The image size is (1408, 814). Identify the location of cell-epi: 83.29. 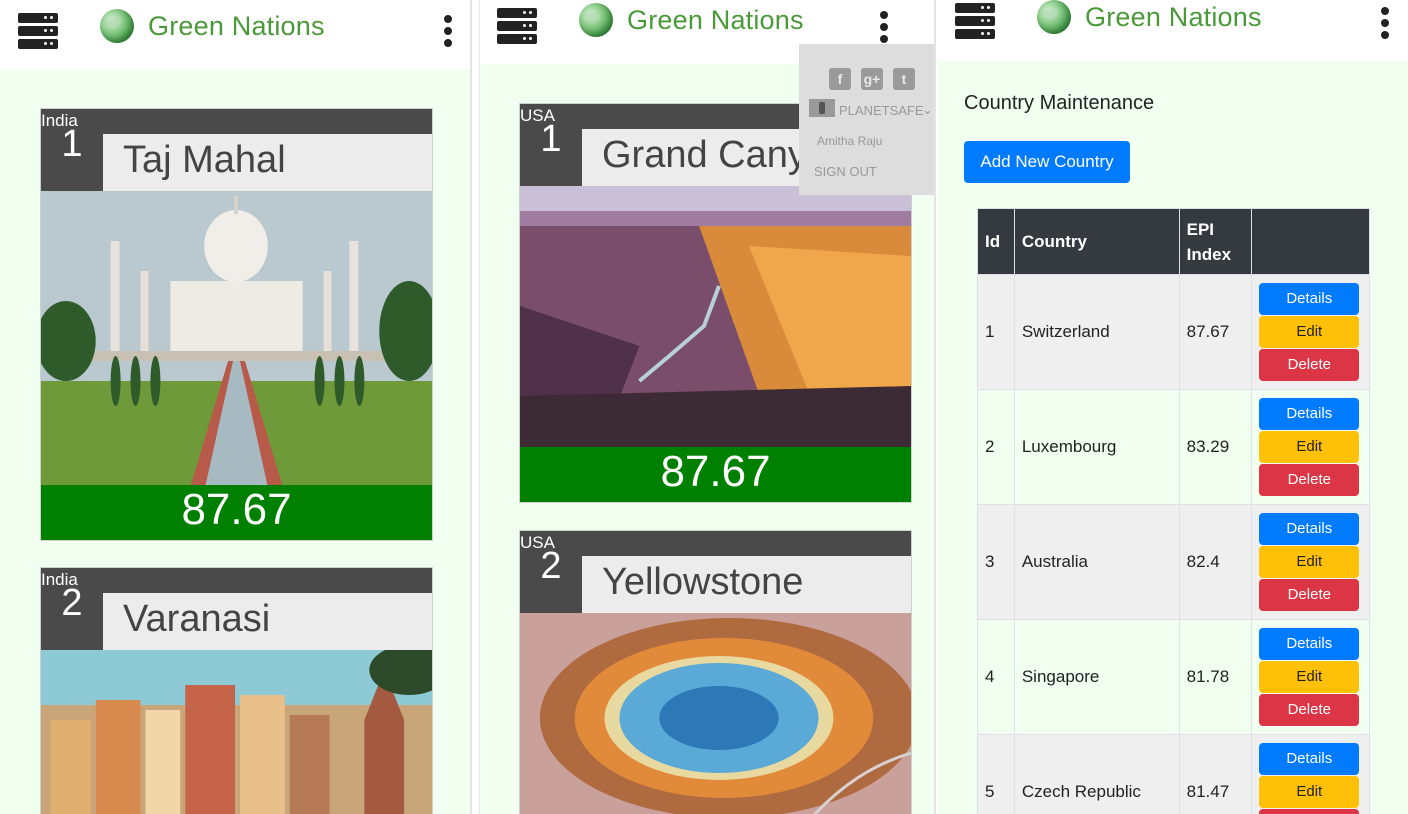
(1215, 447).